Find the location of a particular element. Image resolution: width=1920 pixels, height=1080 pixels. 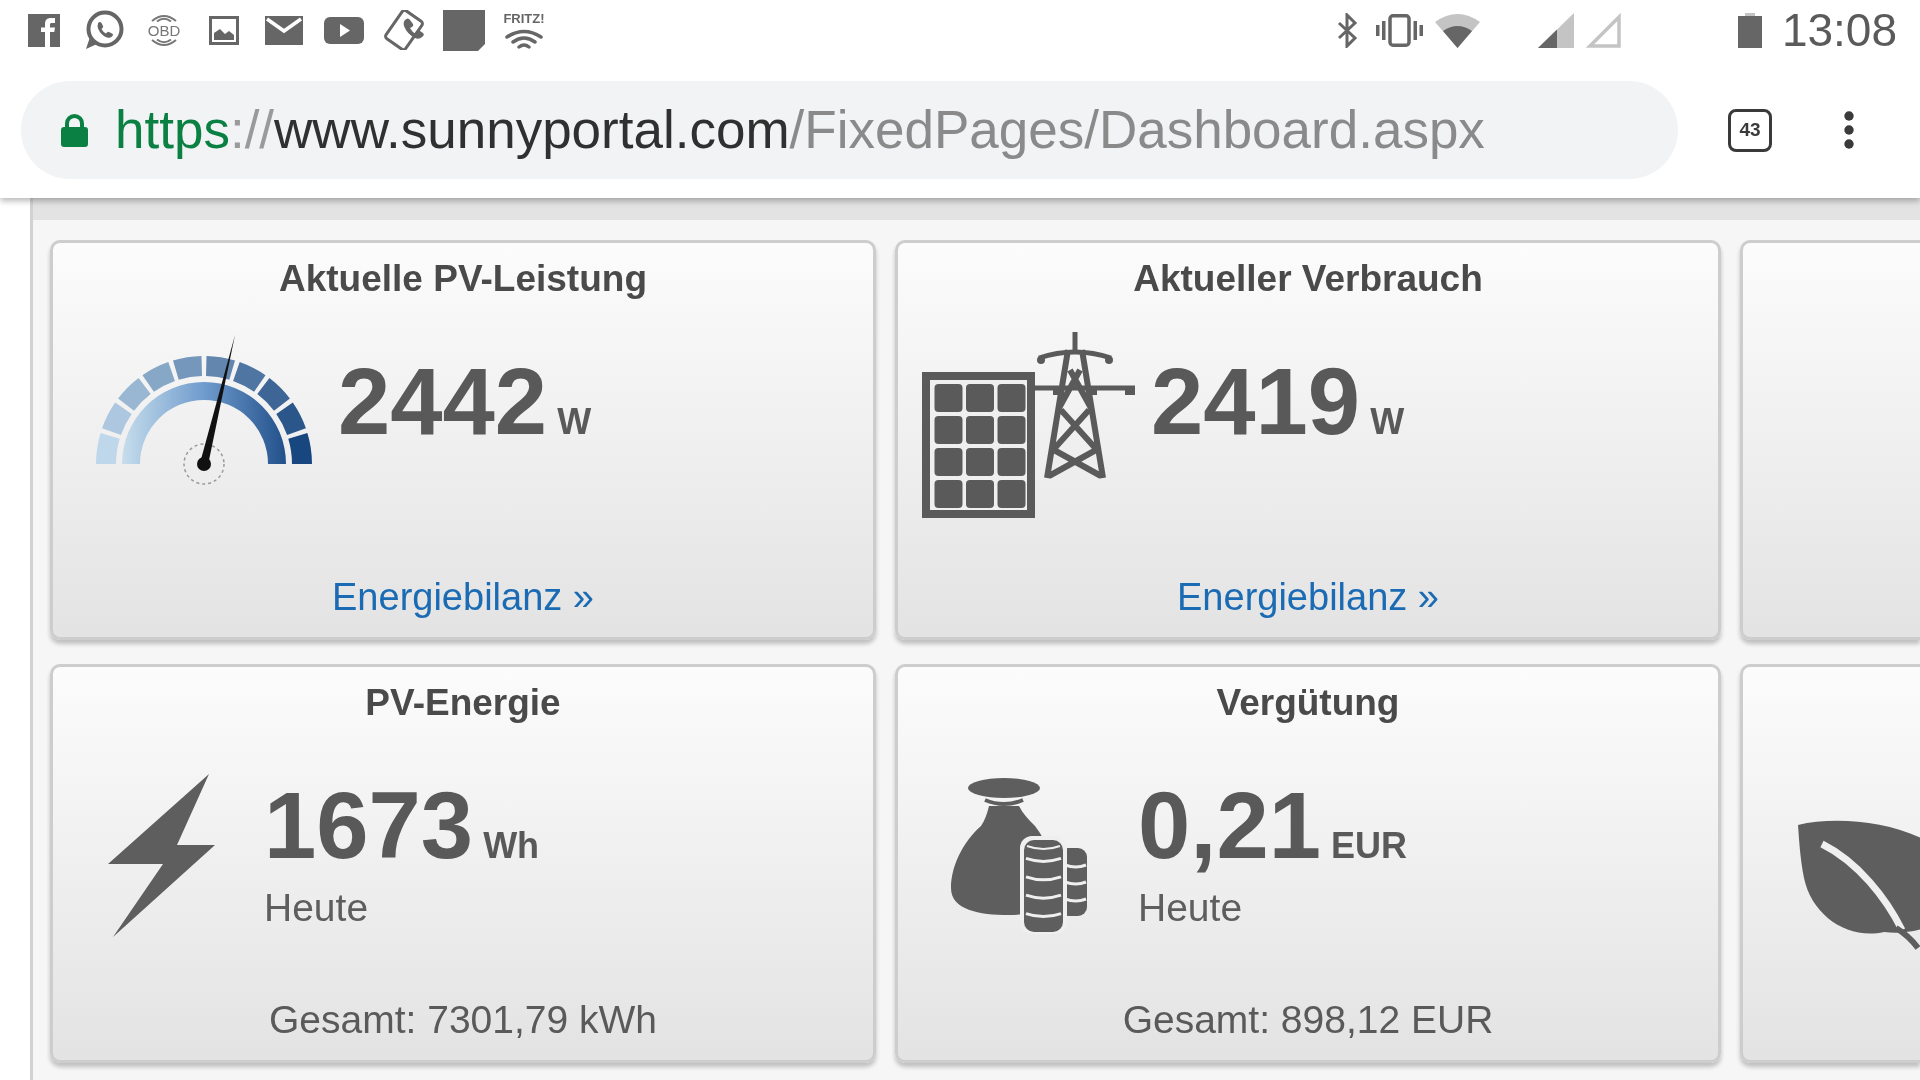

play-icon is located at coordinates (344, 30).